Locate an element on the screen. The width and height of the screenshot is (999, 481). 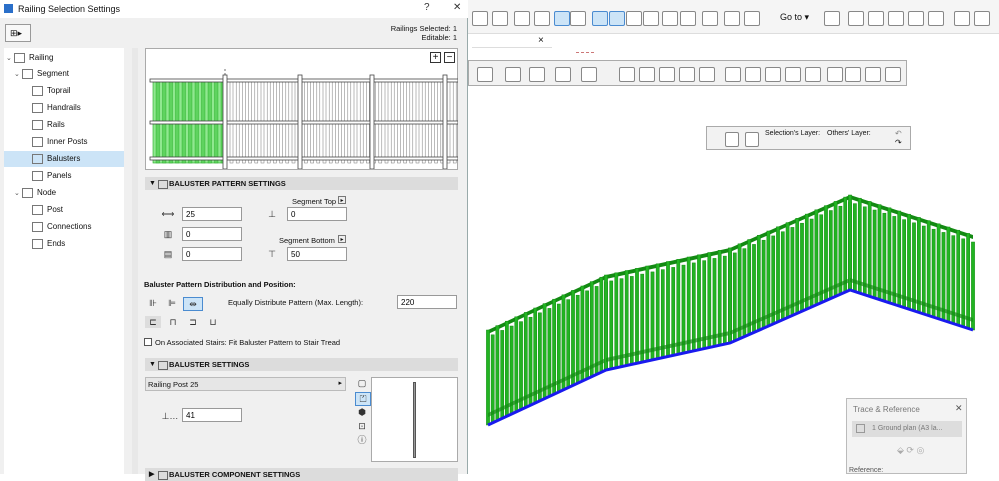
position-fit-icon: ⊔ is located at coordinates (213, 322).